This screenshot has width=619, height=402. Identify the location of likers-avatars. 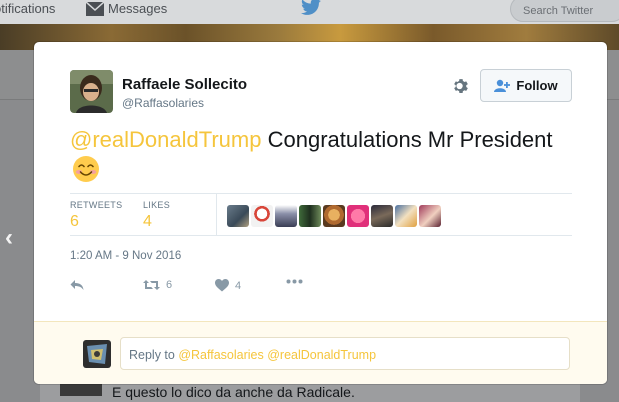
(334, 216).